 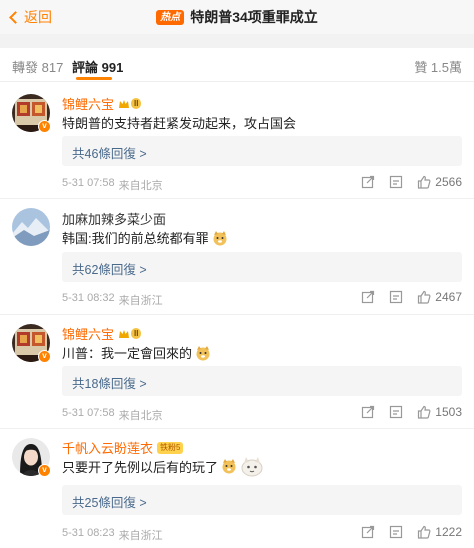 I want to click on comment-text: 只要开了先例以后有的玩了, so click(x=163, y=466).